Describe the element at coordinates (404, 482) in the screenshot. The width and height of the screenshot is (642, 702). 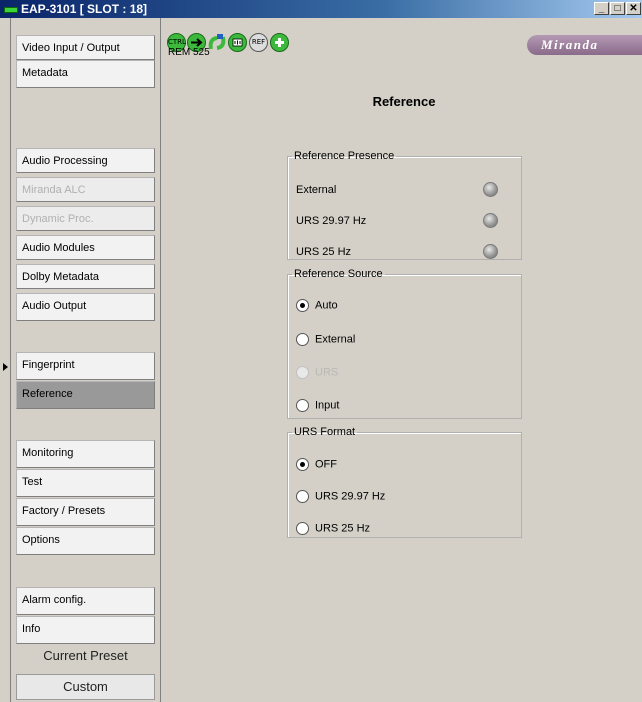
I see `urs-format-group: URS Format OFF URS 29.97 Hz URS 25 Hz` at that location.